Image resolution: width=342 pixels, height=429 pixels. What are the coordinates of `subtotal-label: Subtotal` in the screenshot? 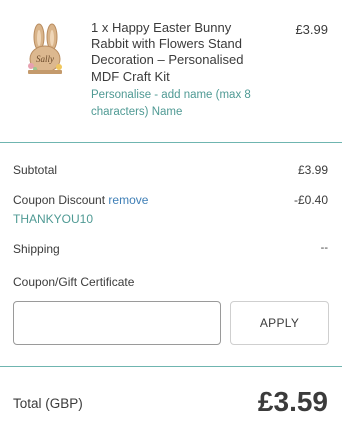 It's located at (35, 170).